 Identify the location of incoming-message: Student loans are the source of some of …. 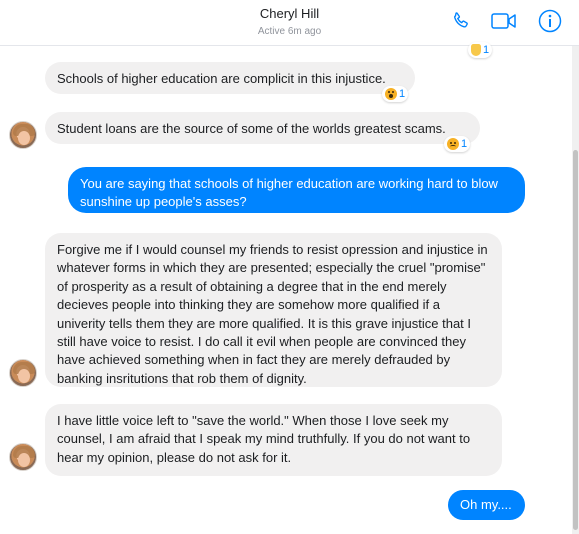
(262, 128).